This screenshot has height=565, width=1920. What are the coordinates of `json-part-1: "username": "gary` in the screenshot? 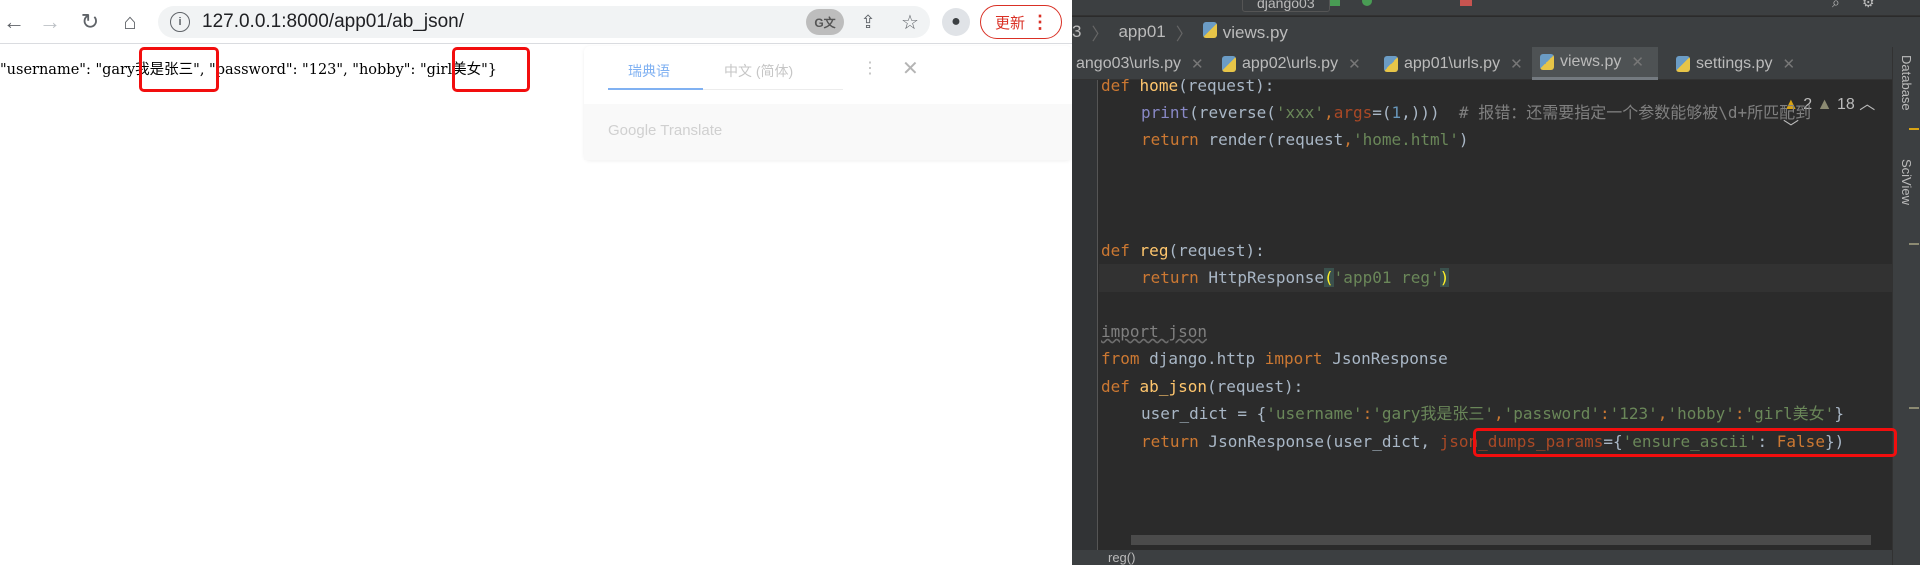 It's located at (68, 70).